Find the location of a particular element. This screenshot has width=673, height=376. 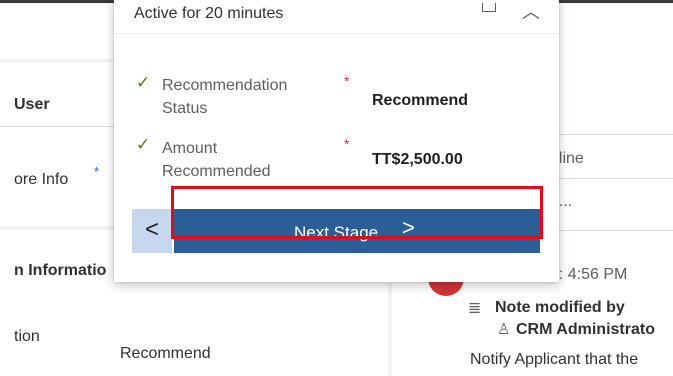

user-label: User is located at coordinates (32, 104).